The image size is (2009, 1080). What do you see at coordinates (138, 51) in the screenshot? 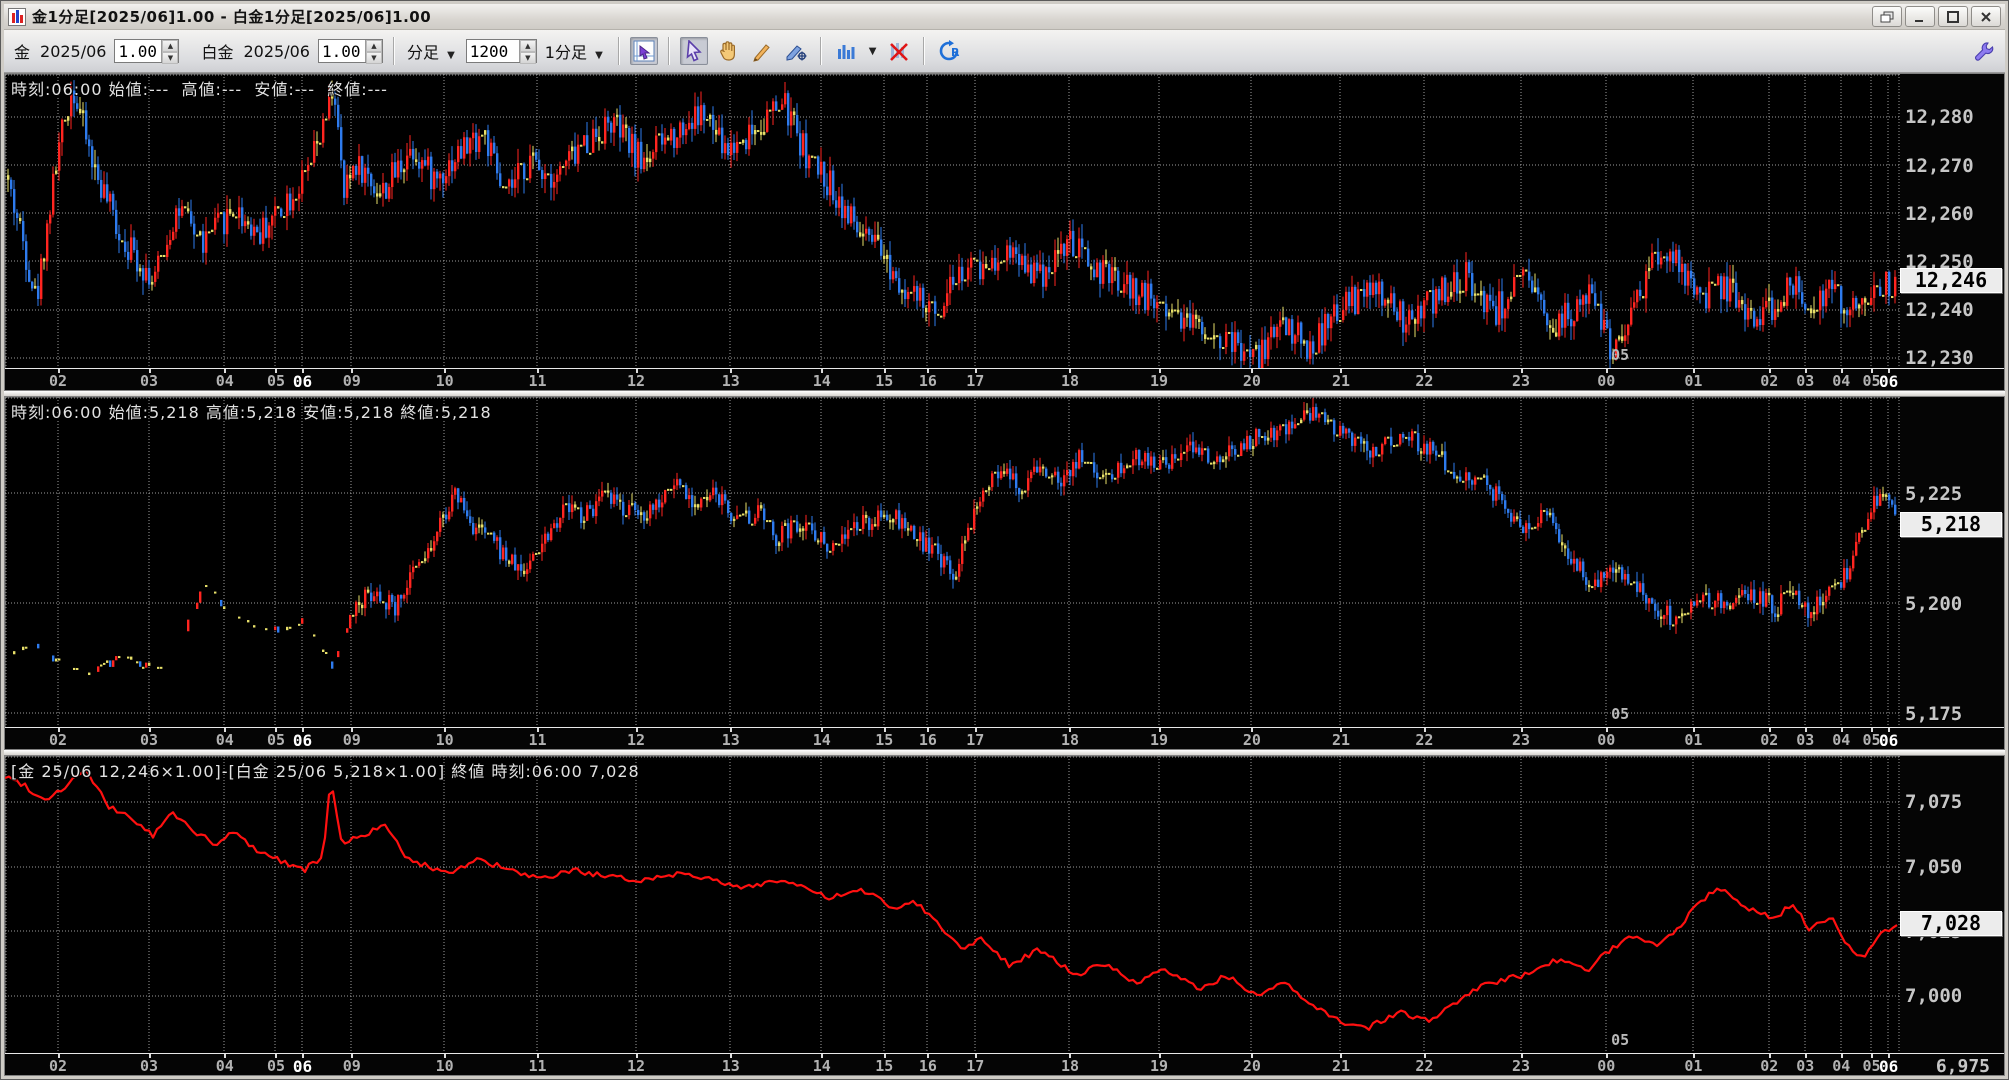
I see `gold-ratio-input` at bounding box center [138, 51].